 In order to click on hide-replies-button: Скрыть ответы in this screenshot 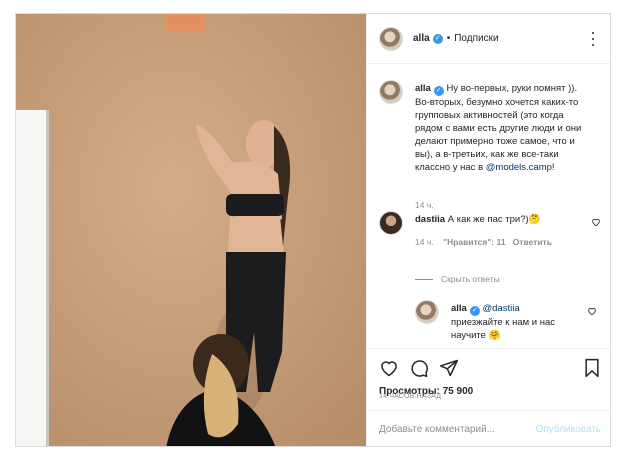, I will do `click(457, 279)`.